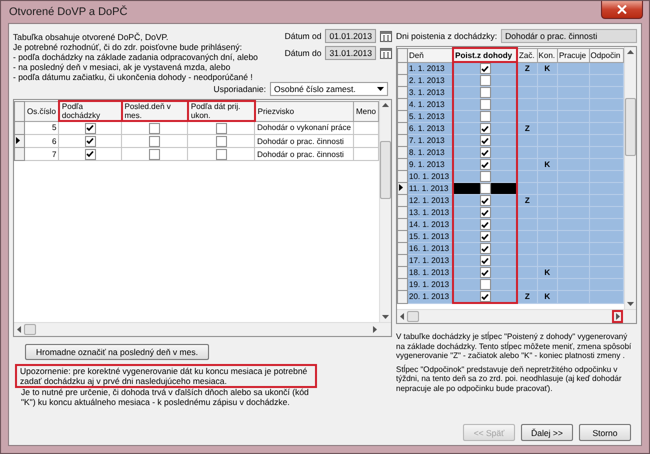 This screenshot has width=650, height=454. Describe the element at coordinates (329, 89) in the screenshot. I see `sort-dropdown: Osobné číslo zamest.` at that location.